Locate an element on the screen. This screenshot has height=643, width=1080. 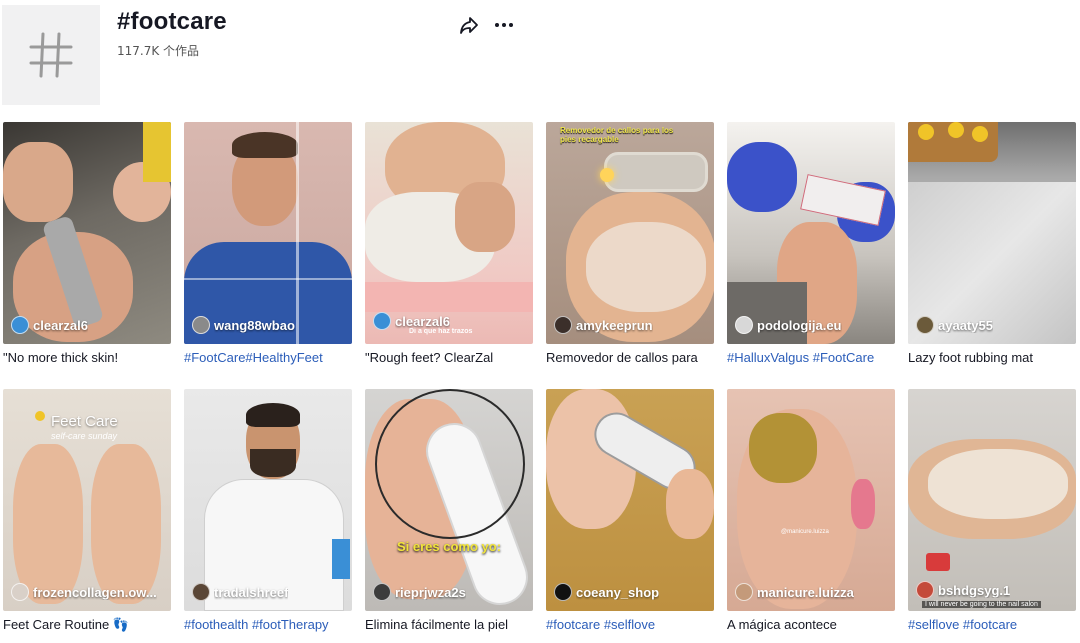
author-name: amykeeprun is located at coordinates (614, 325).